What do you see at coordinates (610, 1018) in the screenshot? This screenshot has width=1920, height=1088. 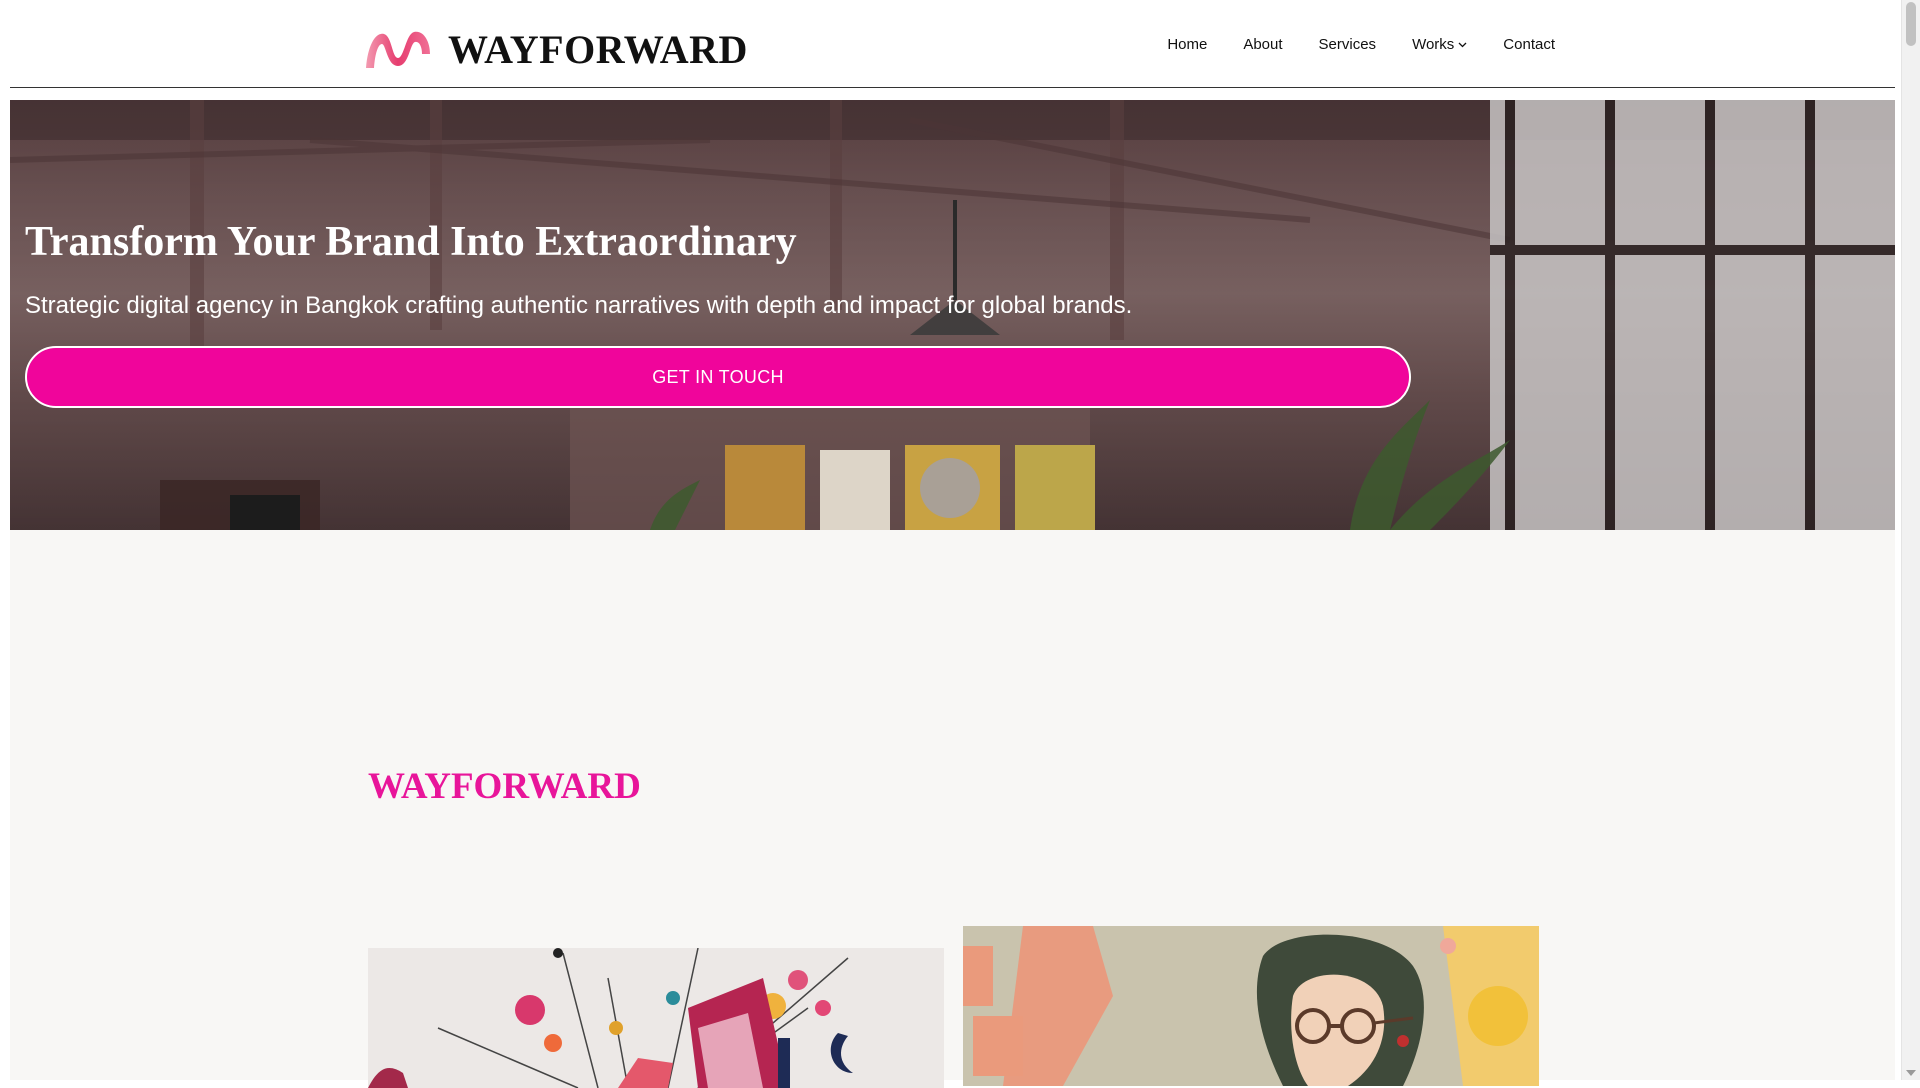 I see `abstract-artwork-image` at bounding box center [610, 1018].